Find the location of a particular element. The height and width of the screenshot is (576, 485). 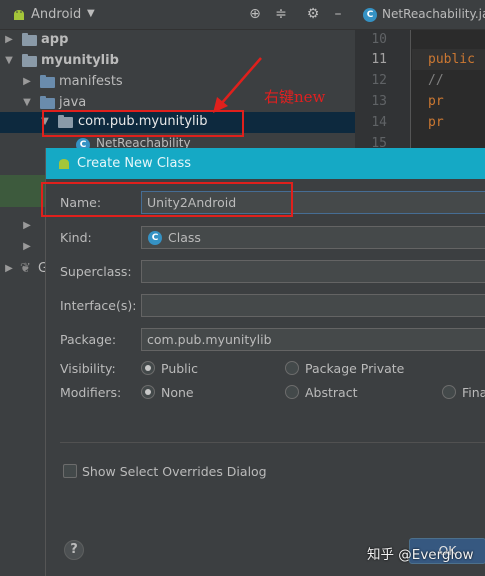

kind-label: Kind: is located at coordinates (76, 237).